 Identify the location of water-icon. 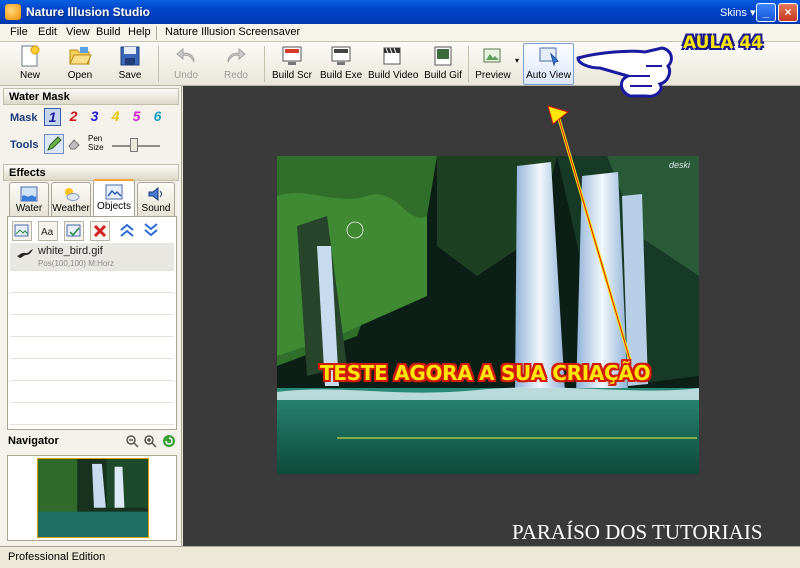
(29, 194).